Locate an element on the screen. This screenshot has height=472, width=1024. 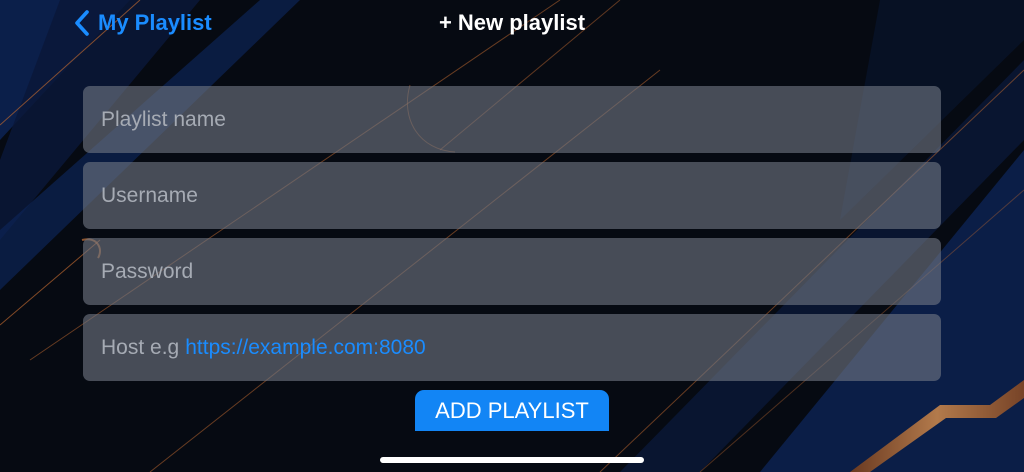
playlist-name-placeholder: Playlist name is located at coordinates (163, 119).